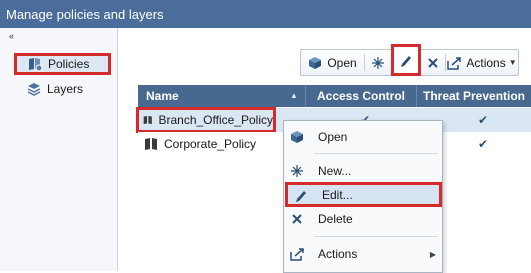 The height and width of the screenshot is (273, 531). Describe the element at coordinates (363, 254) in the screenshot. I see `menu-item-actions: Actions ▶` at that location.